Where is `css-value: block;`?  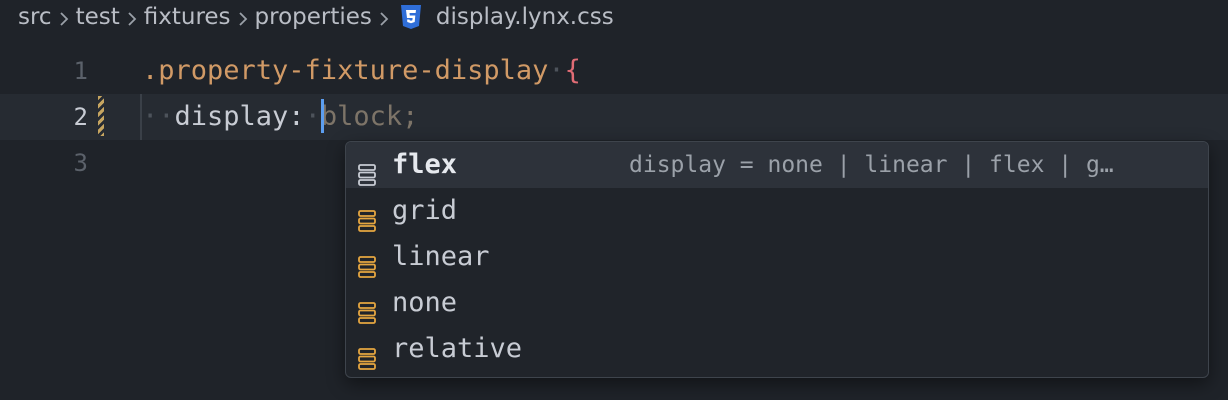
css-value: block; is located at coordinates (369, 116).